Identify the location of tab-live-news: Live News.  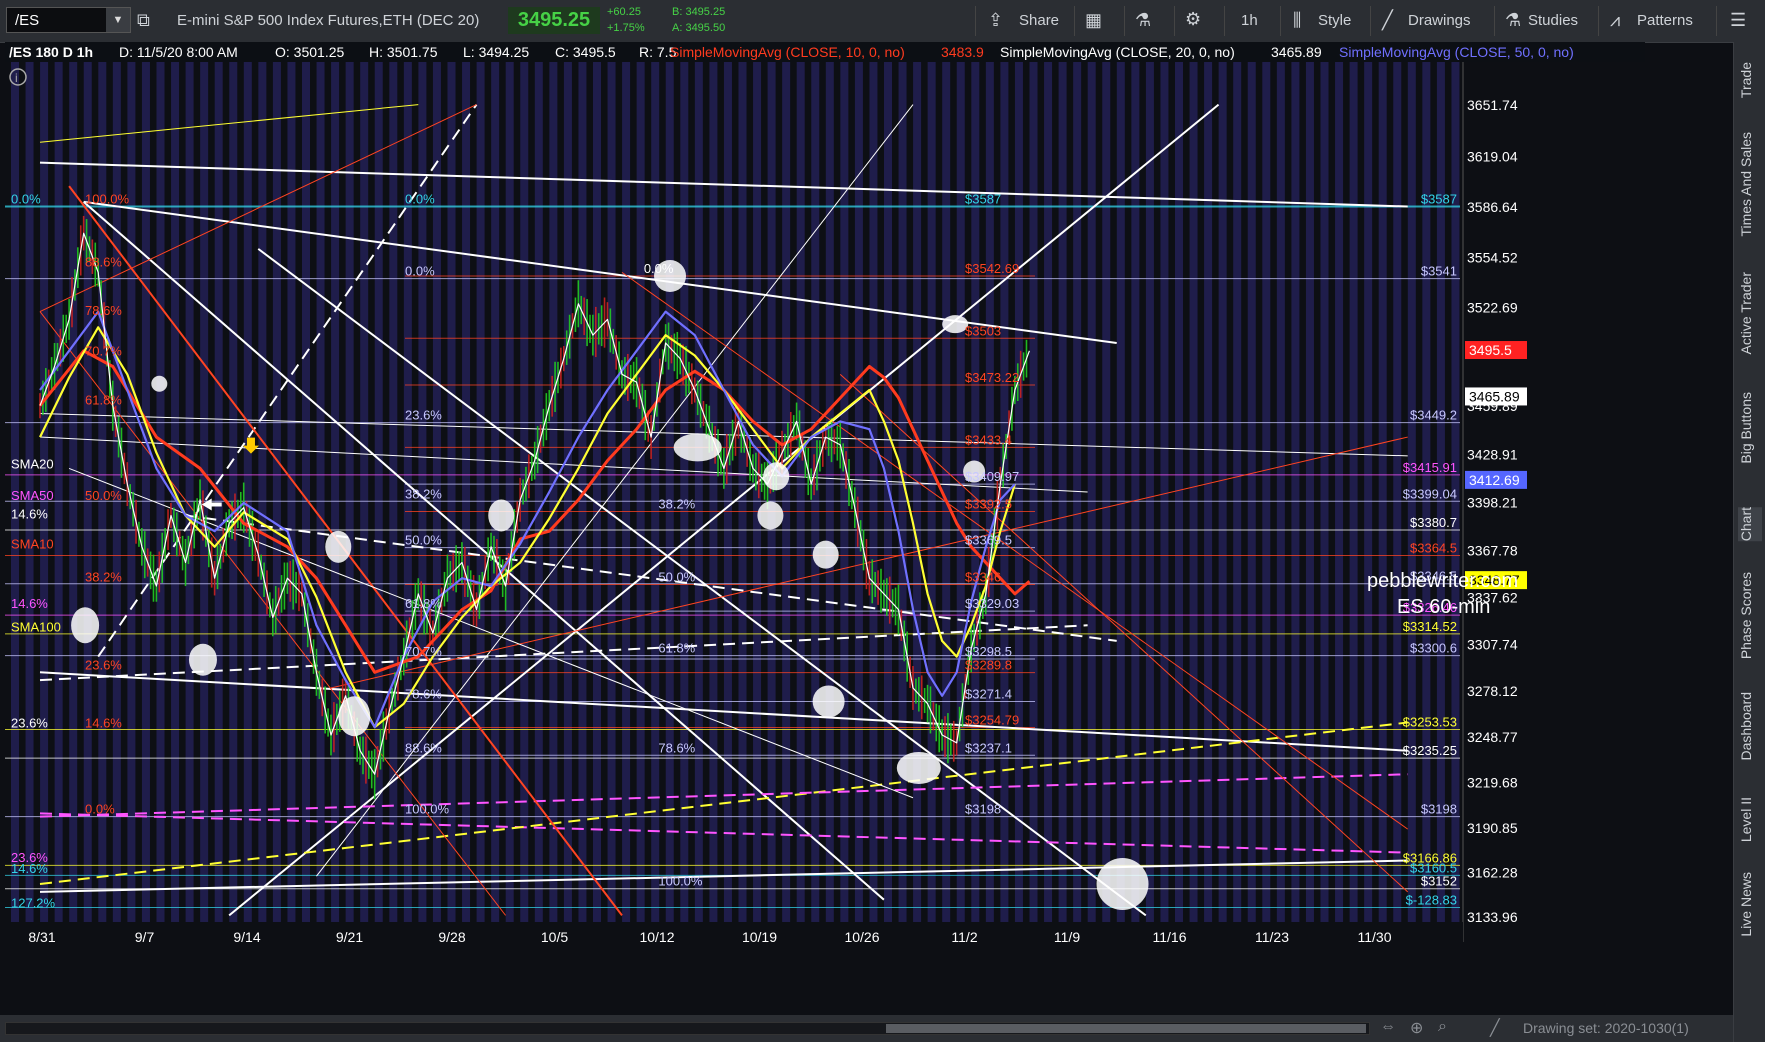
(1750, 904).